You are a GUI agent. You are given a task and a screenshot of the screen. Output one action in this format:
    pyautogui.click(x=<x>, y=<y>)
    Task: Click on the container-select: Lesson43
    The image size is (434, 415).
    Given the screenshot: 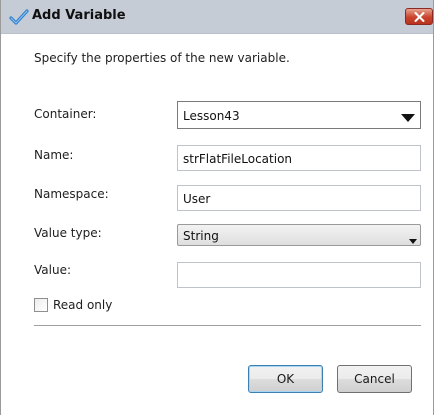 What is the action you would take?
    pyautogui.click(x=299, y=115)
    